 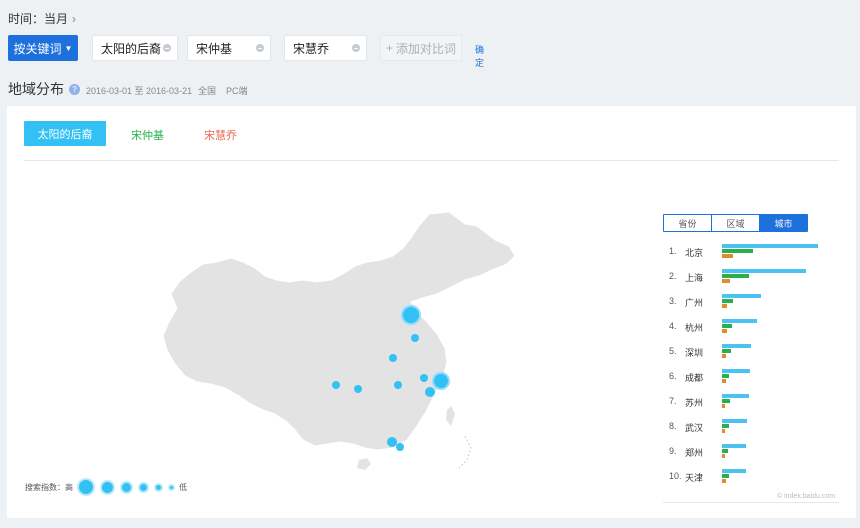 I want to click on toggle-area: 区域, so click(x=735, y=223).